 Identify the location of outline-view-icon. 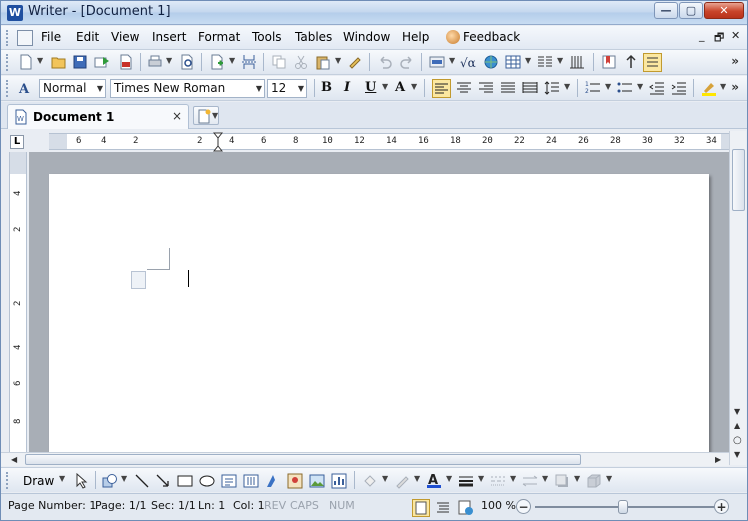
(443, 508).